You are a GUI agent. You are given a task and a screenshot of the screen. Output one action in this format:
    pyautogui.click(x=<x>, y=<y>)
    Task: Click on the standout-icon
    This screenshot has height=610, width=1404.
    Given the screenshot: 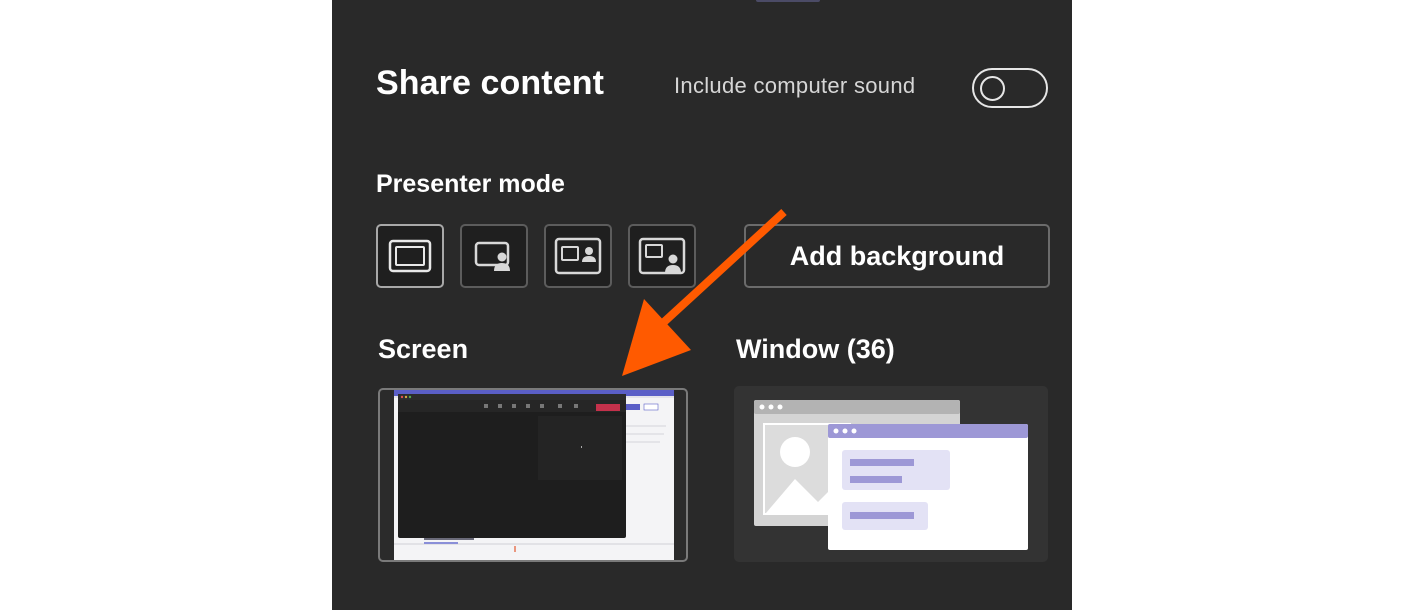 What is the action you would take?
    pyautogui.click(x=492, y=256)
    